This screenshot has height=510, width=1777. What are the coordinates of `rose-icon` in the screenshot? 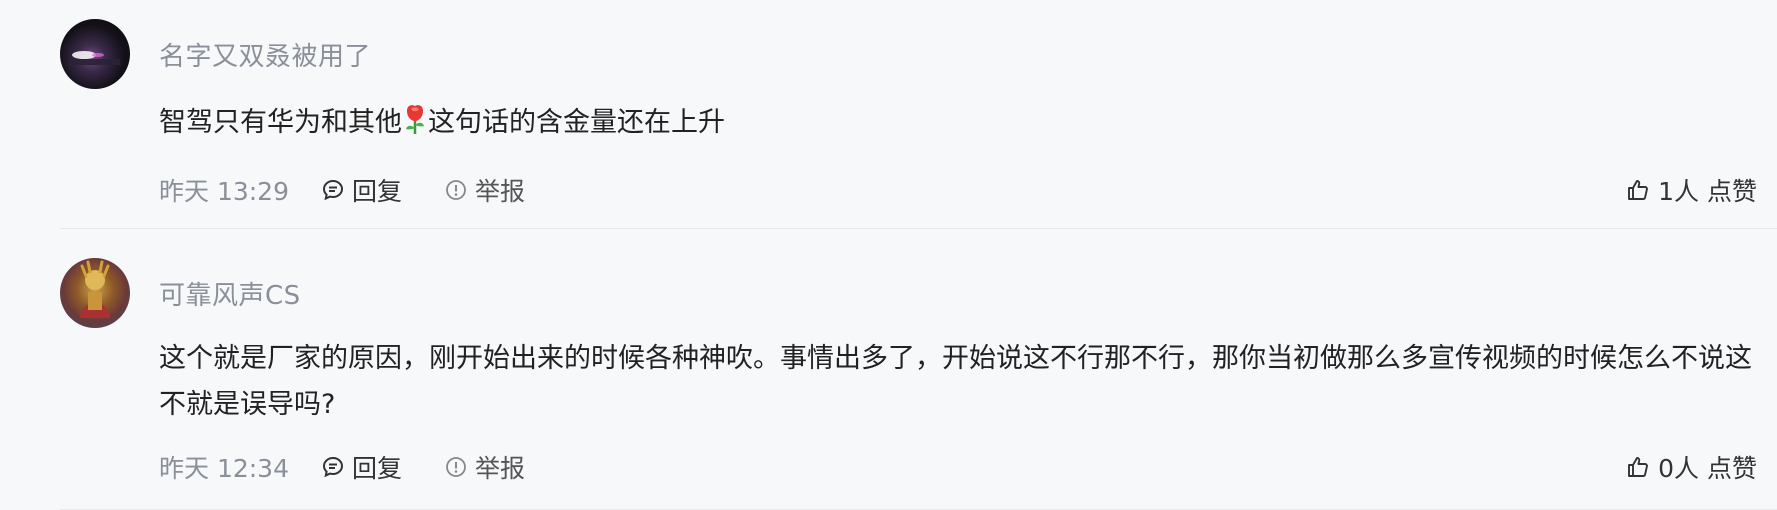 It's located at (415, 119).